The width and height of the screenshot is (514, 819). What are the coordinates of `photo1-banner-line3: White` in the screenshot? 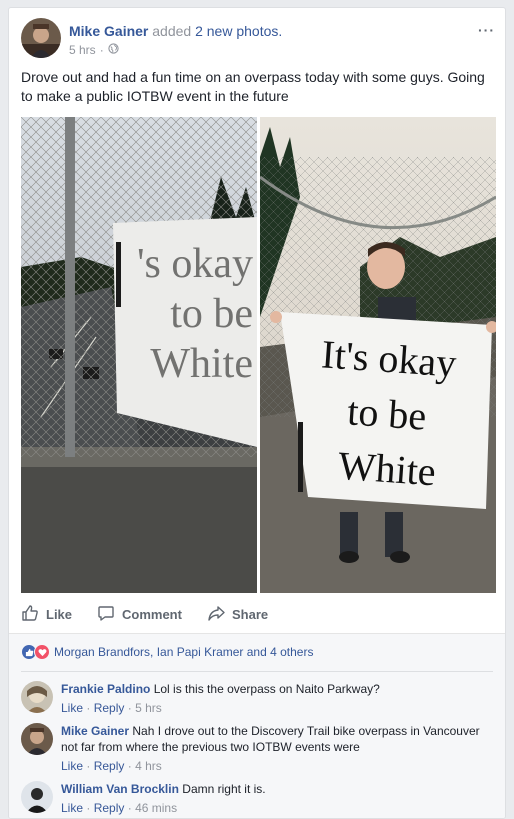 It's located at (201, 364).